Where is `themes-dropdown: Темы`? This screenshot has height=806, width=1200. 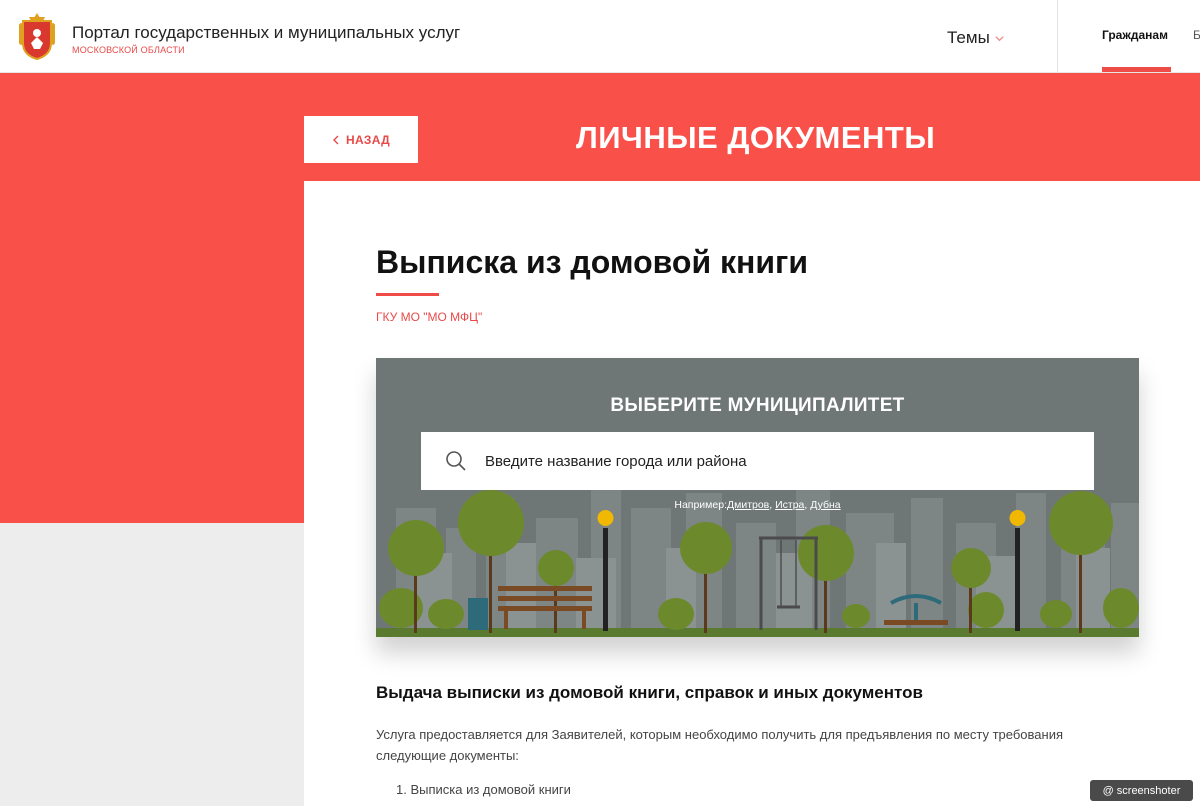
themes-dropdown: Темы is located at coordinates (976, 38).